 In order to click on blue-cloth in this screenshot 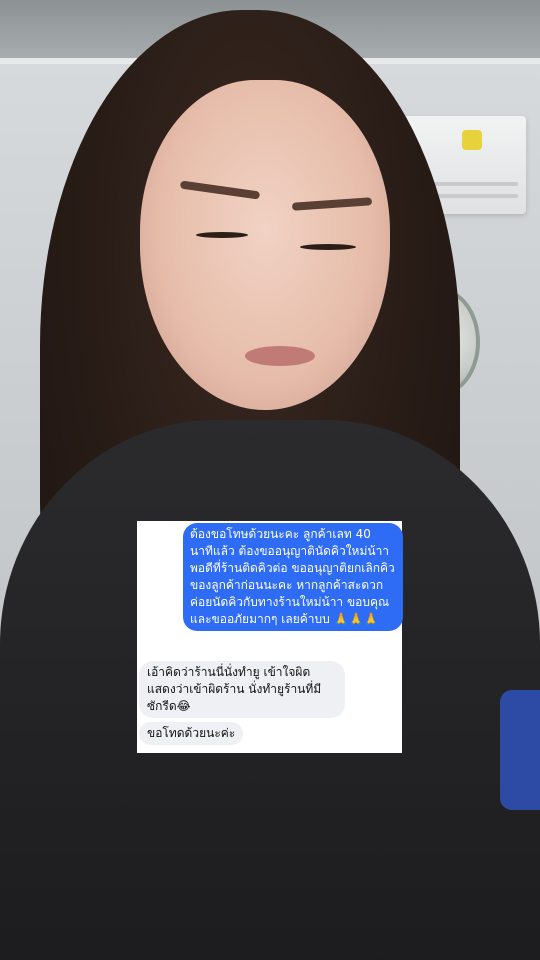, I will do `click(520, 750)`.